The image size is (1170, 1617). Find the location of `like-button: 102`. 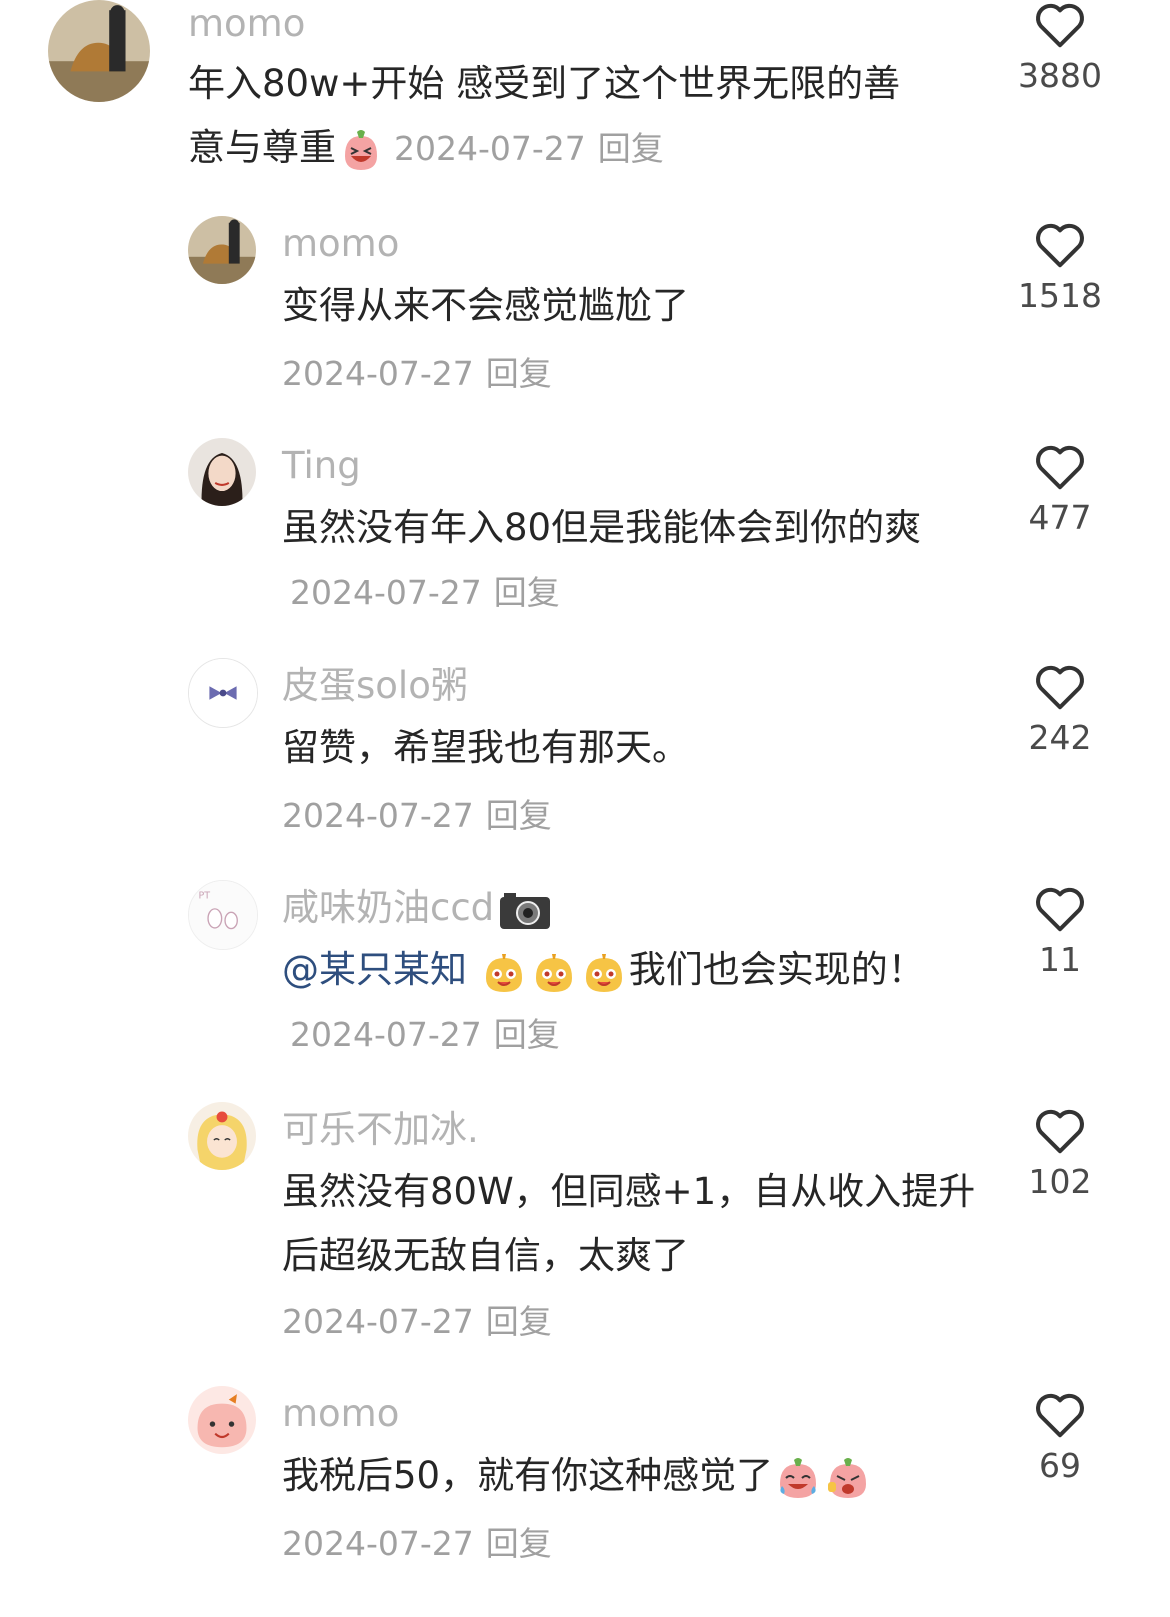

like-button: 102 is located at coordinates (1060, 1155).